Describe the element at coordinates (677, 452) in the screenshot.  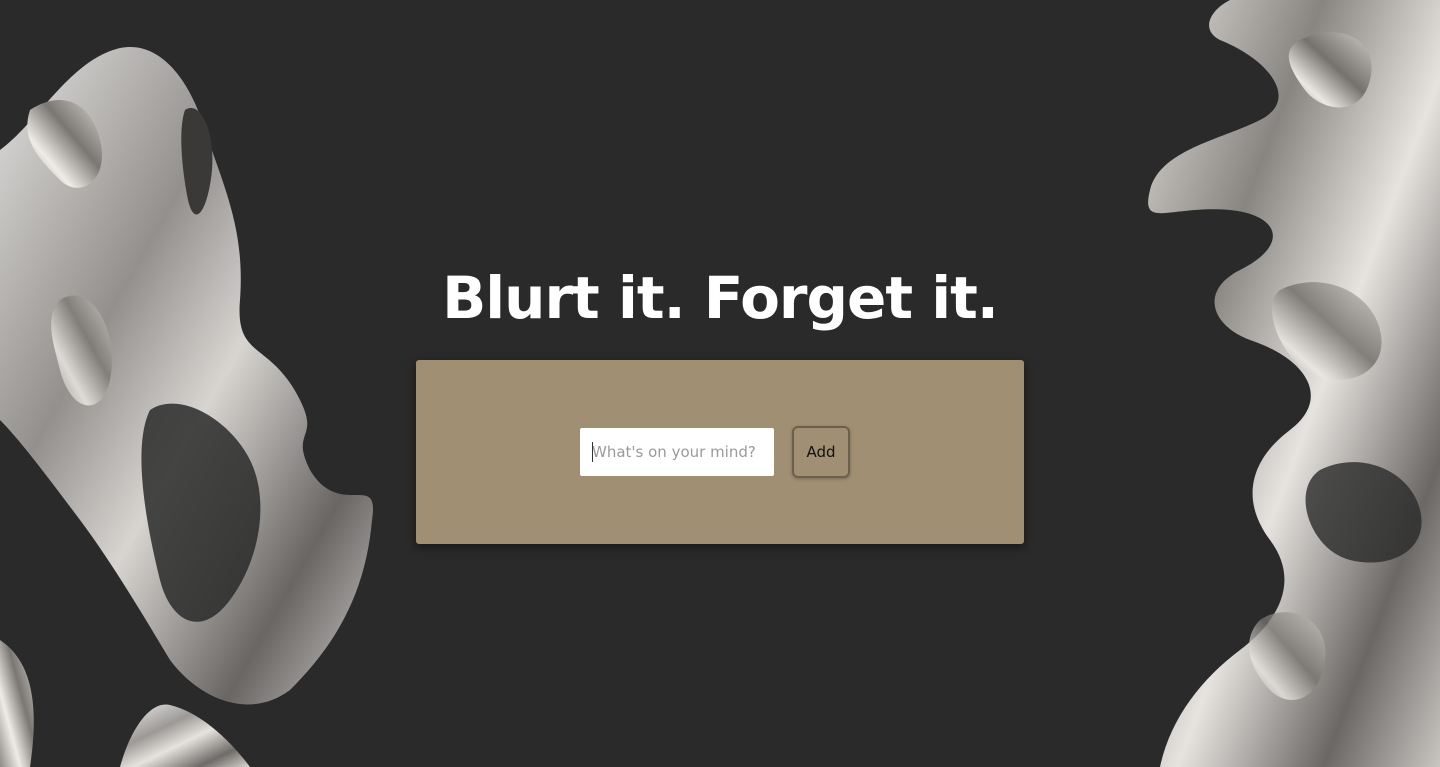
I see `thought-input` at that location.